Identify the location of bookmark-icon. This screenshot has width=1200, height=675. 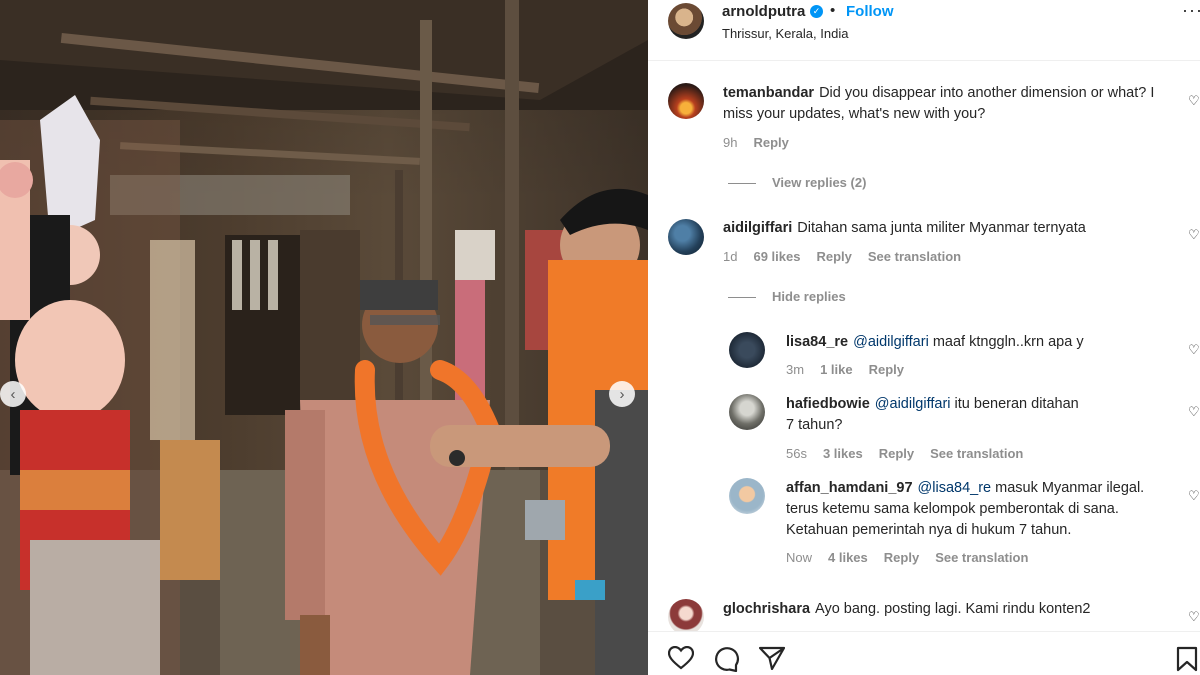
(1187, 659).